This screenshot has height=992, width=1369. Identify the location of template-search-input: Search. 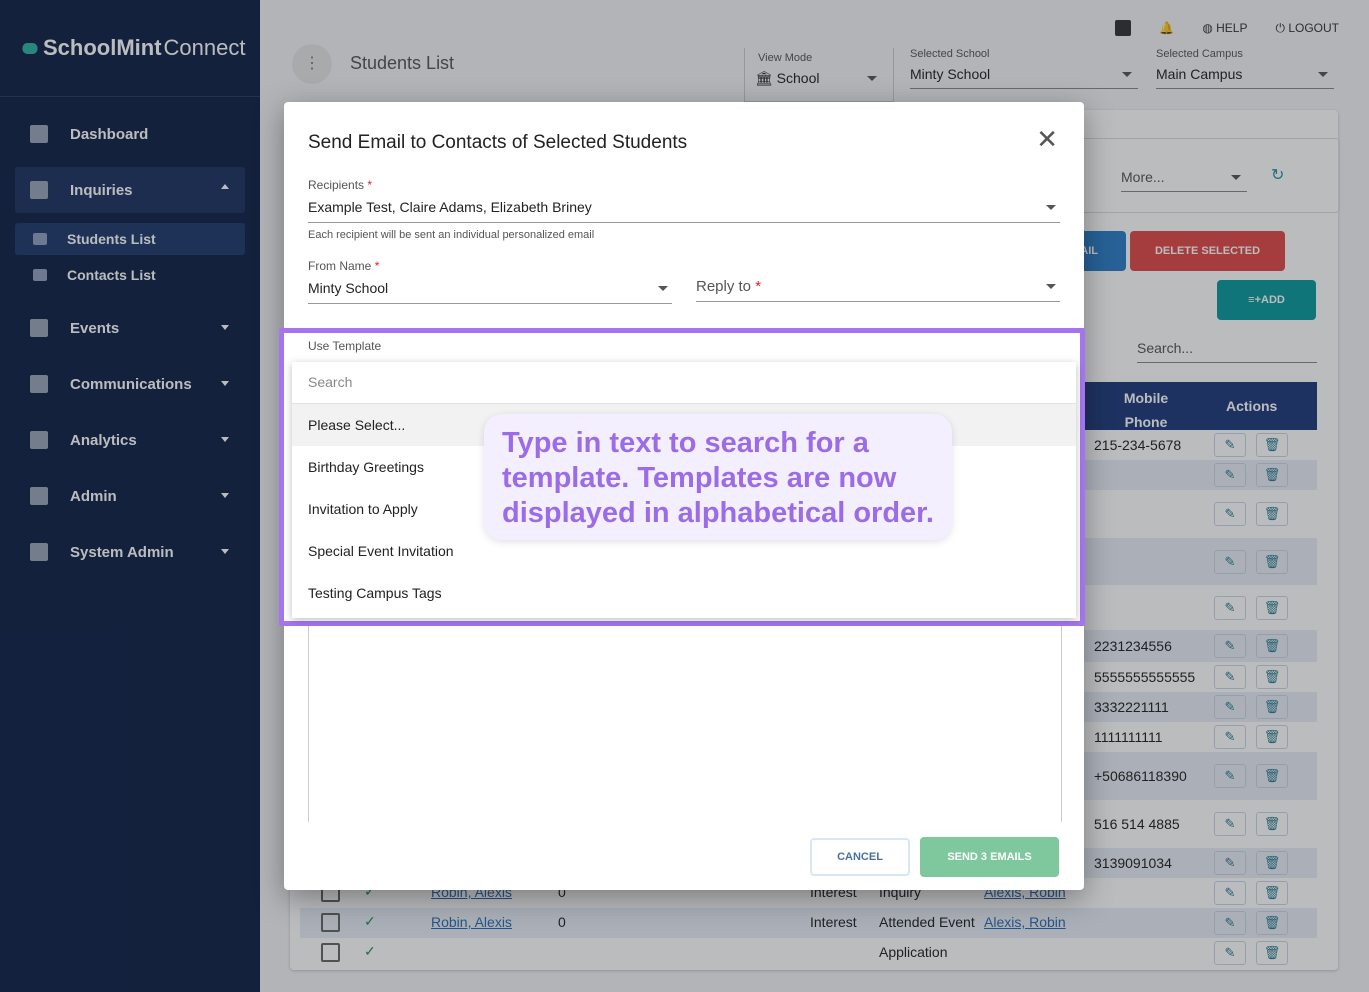
(684, 383).